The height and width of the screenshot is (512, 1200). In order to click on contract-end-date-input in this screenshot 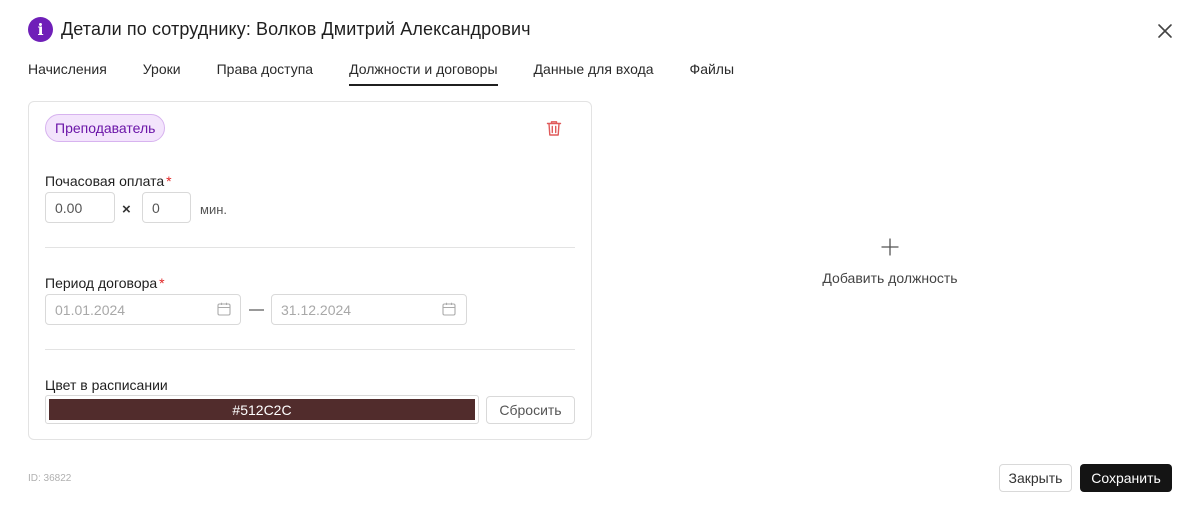, I will do `click(369, 309)`.